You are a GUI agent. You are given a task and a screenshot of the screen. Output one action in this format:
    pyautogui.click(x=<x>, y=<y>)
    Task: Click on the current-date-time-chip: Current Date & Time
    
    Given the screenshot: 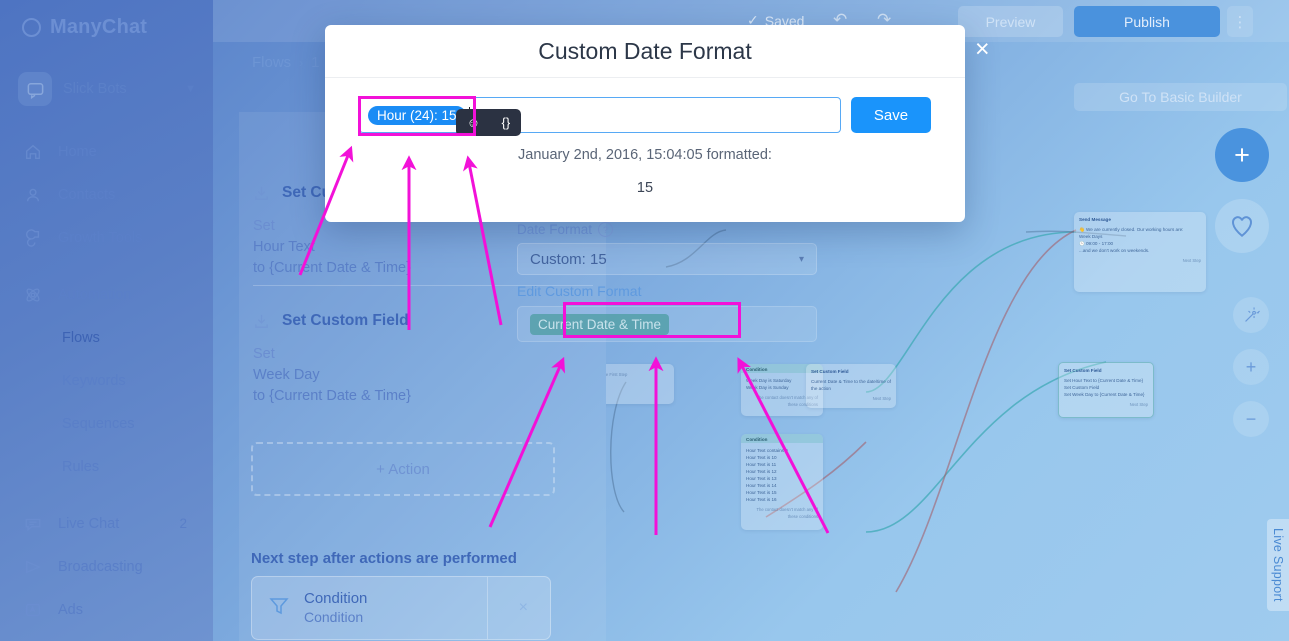 What is the action you would take?
    pyautogui.click(x=600, y=324)
    